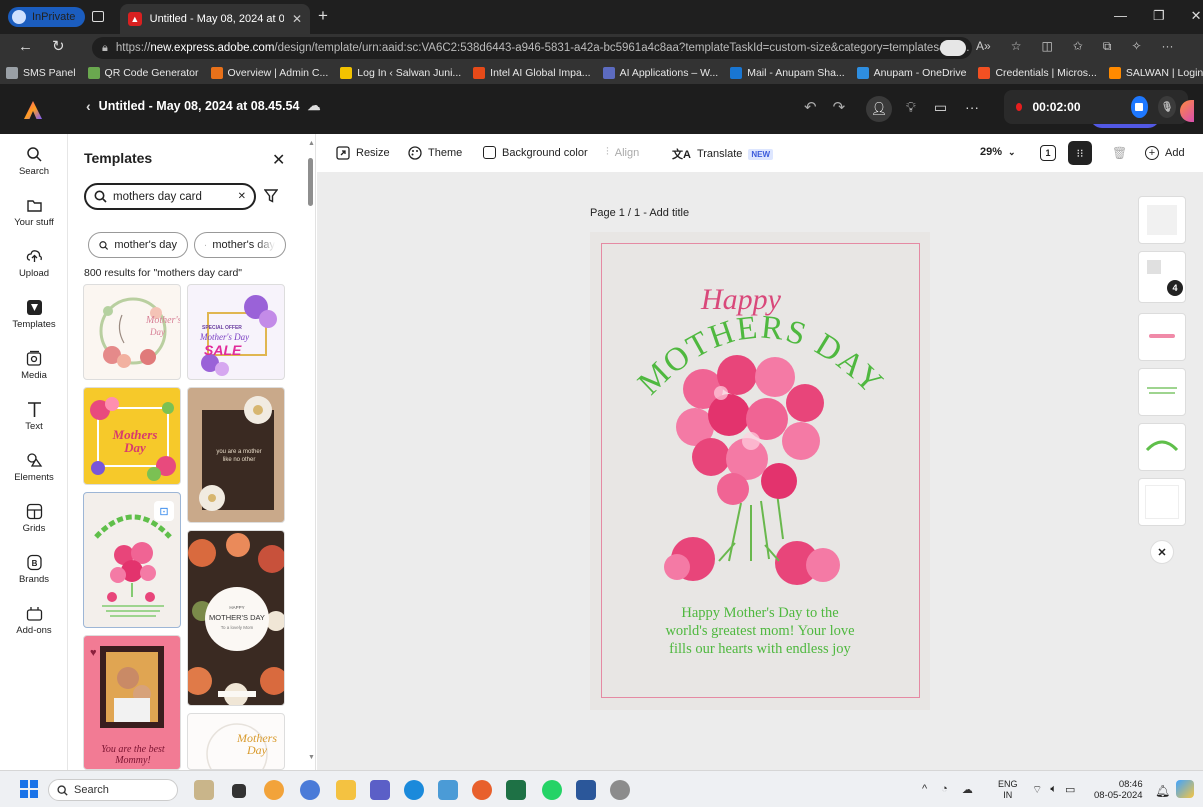  Describe the element at coordinates (113, 790) in the screenshot. I see `taskbar-search-input: Search` at that location.